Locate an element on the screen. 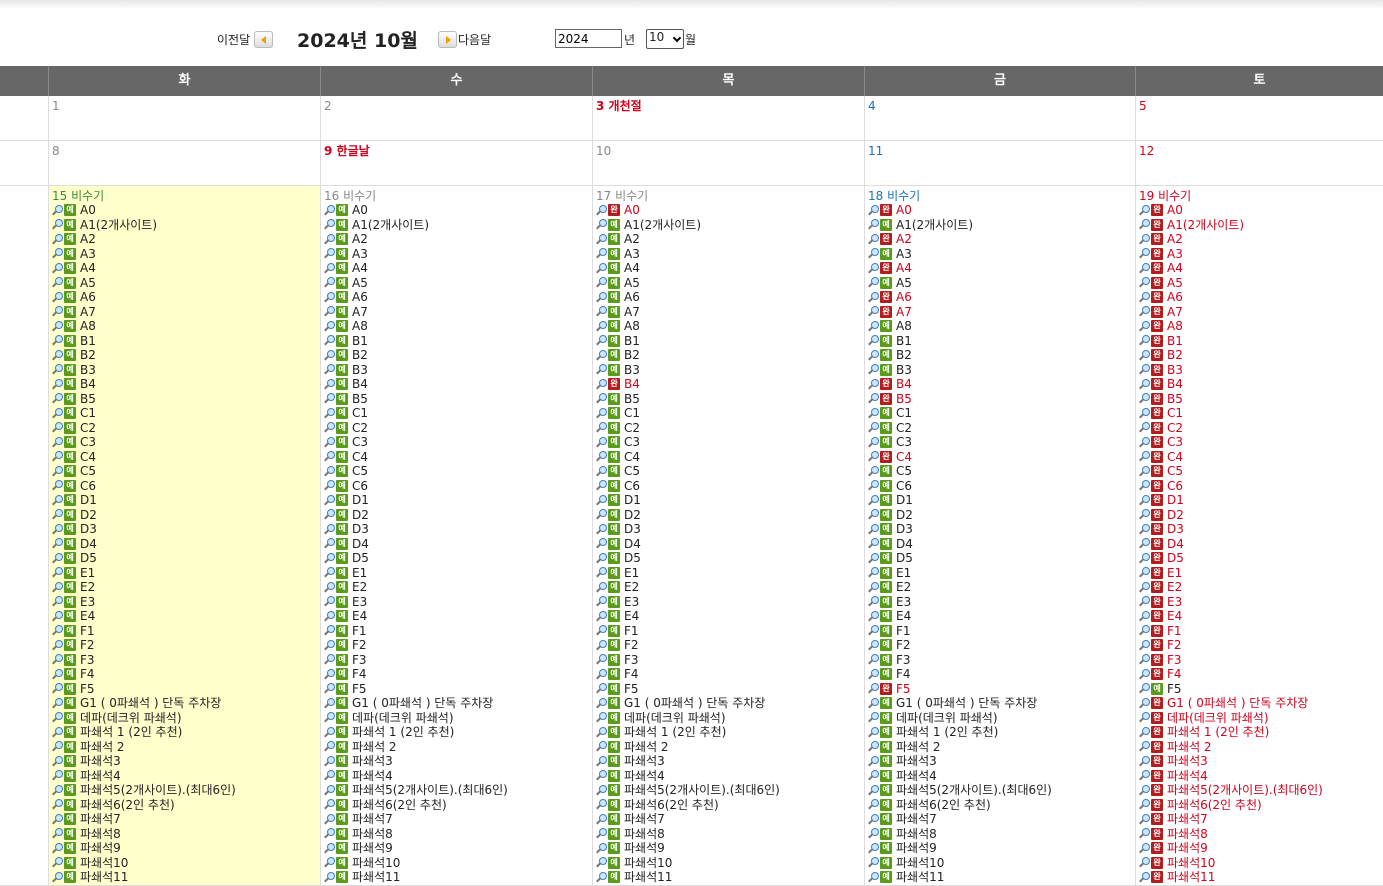  site-label: F4 is located at coordinates (359, 674).